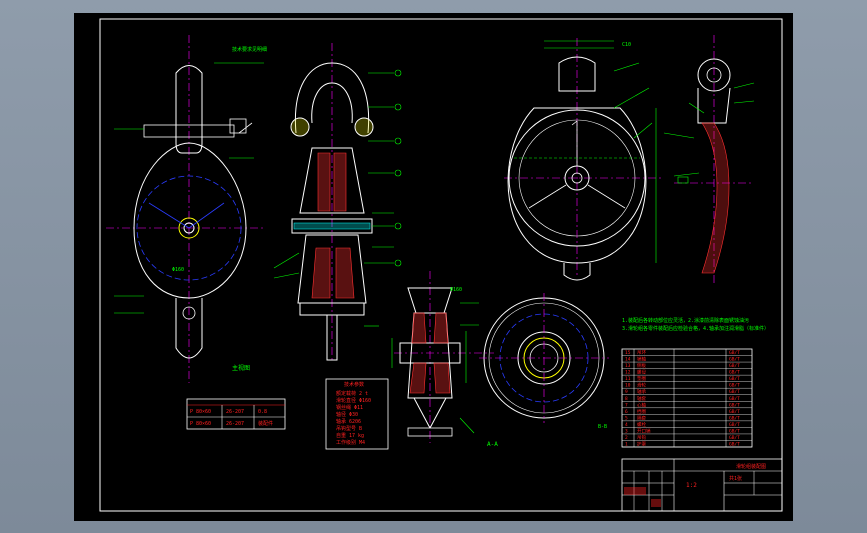 This screenshot has width=867, height=533. What do you see at coordinates (691, 485) in the screenshot?
I see `drawing-scale: 1:2` at bounding box center [691, 485].